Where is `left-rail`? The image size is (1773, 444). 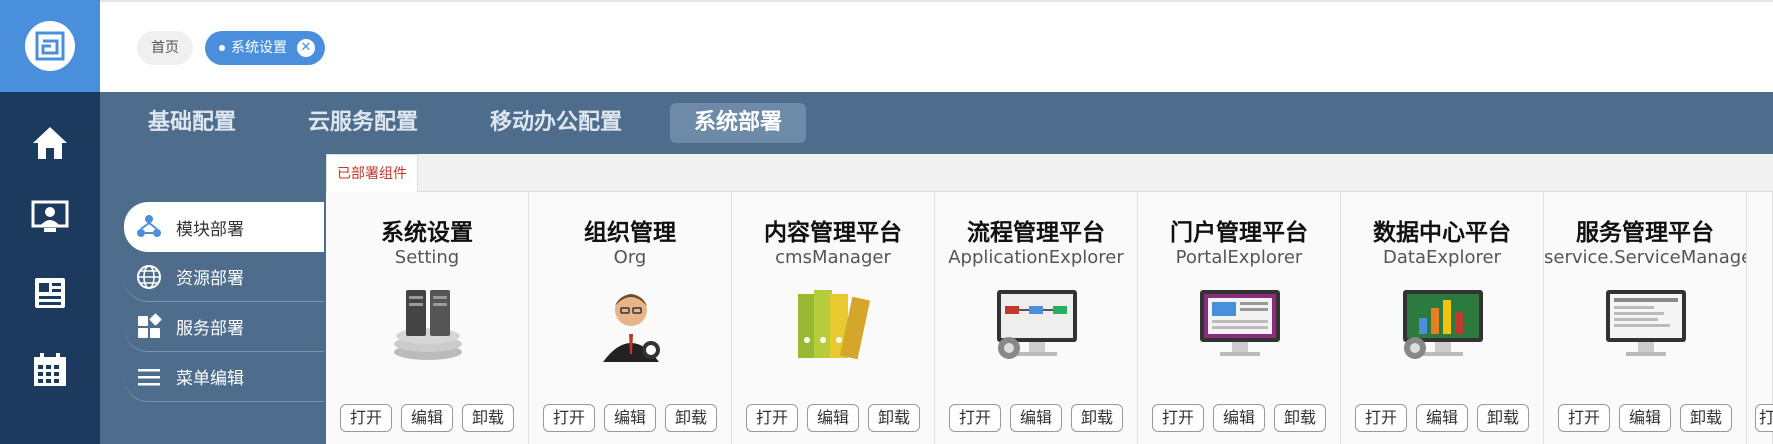
left-rail is located at coordinates (50, 222).